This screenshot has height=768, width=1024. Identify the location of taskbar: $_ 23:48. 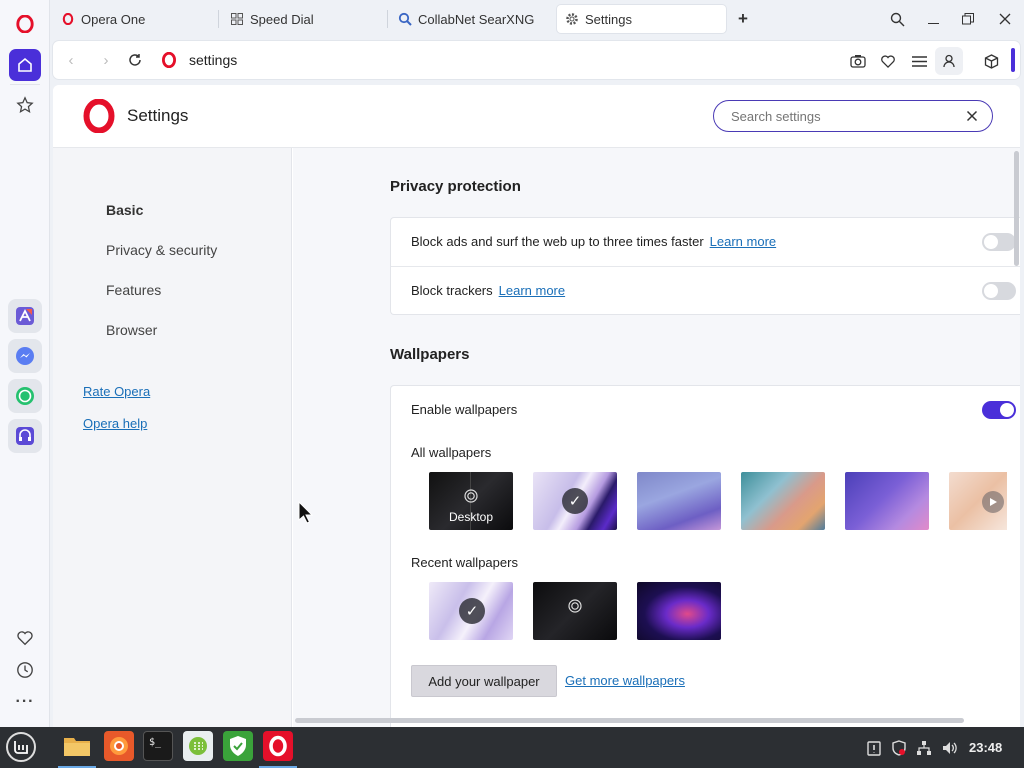
(512, 747).